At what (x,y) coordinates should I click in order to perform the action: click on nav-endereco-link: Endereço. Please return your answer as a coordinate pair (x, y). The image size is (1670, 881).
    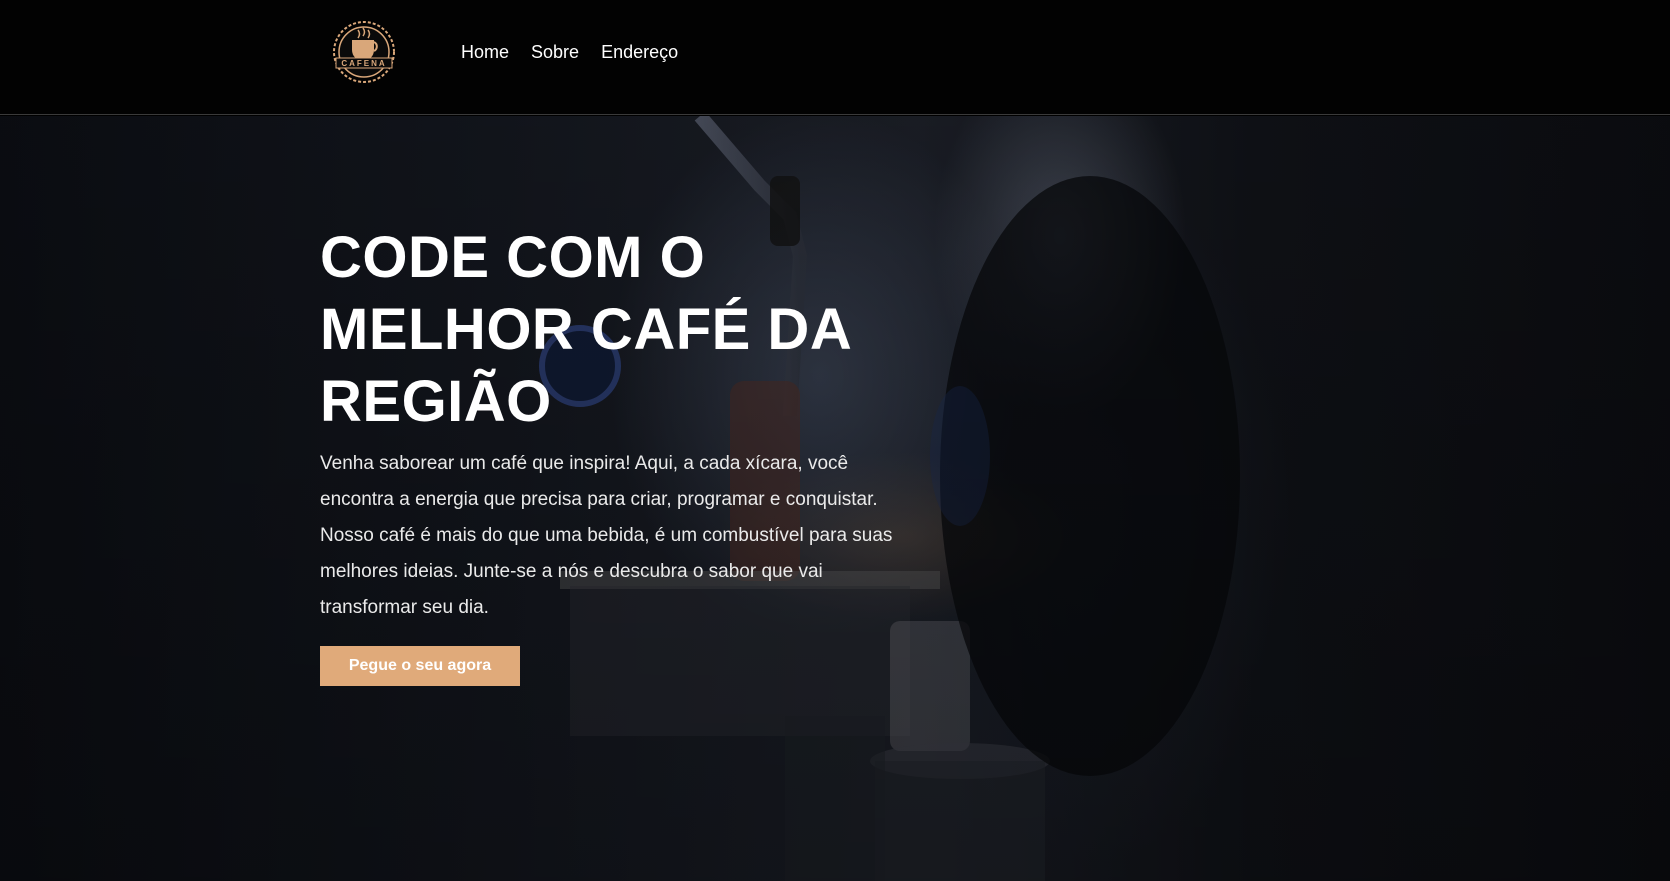
    Looking at the image, I should click on (639, 52).